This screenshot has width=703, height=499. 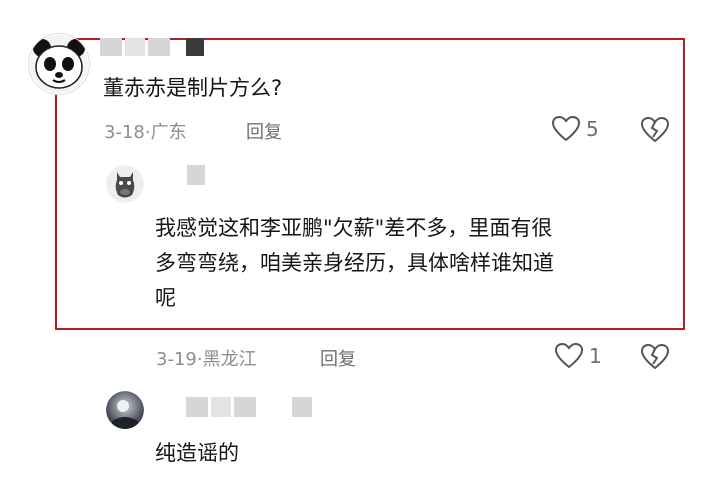 What do you see at coordinates (595, 356) in the screenshot?
I see `like-count: 1` at bounding box center [595, 356].